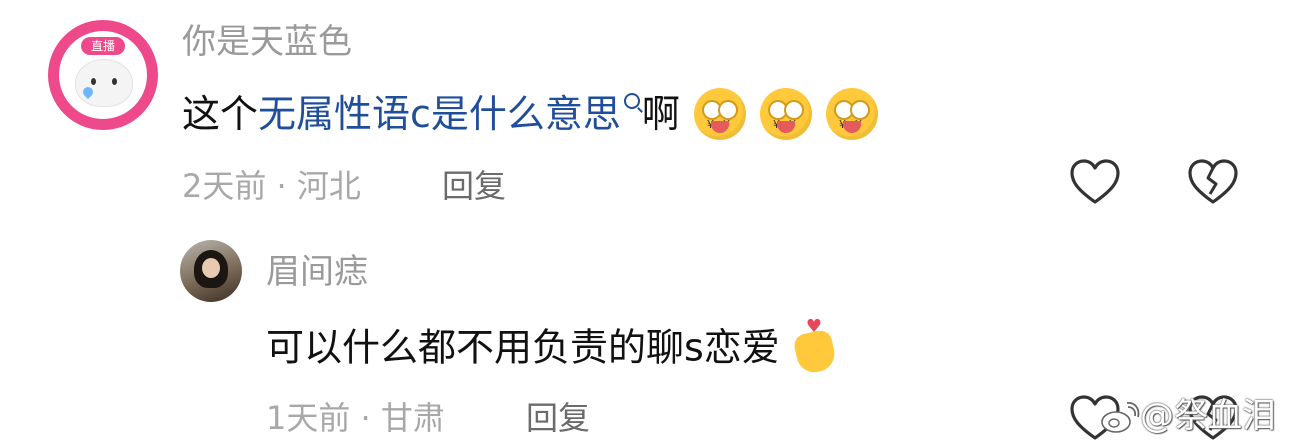 This screenshot has height=446, width=1290. What do you see at coordinates (439, 114) in the screenshot?
I see `search-keyword-link: 无属性语c是什么意思` at bounding box center [439, 114].